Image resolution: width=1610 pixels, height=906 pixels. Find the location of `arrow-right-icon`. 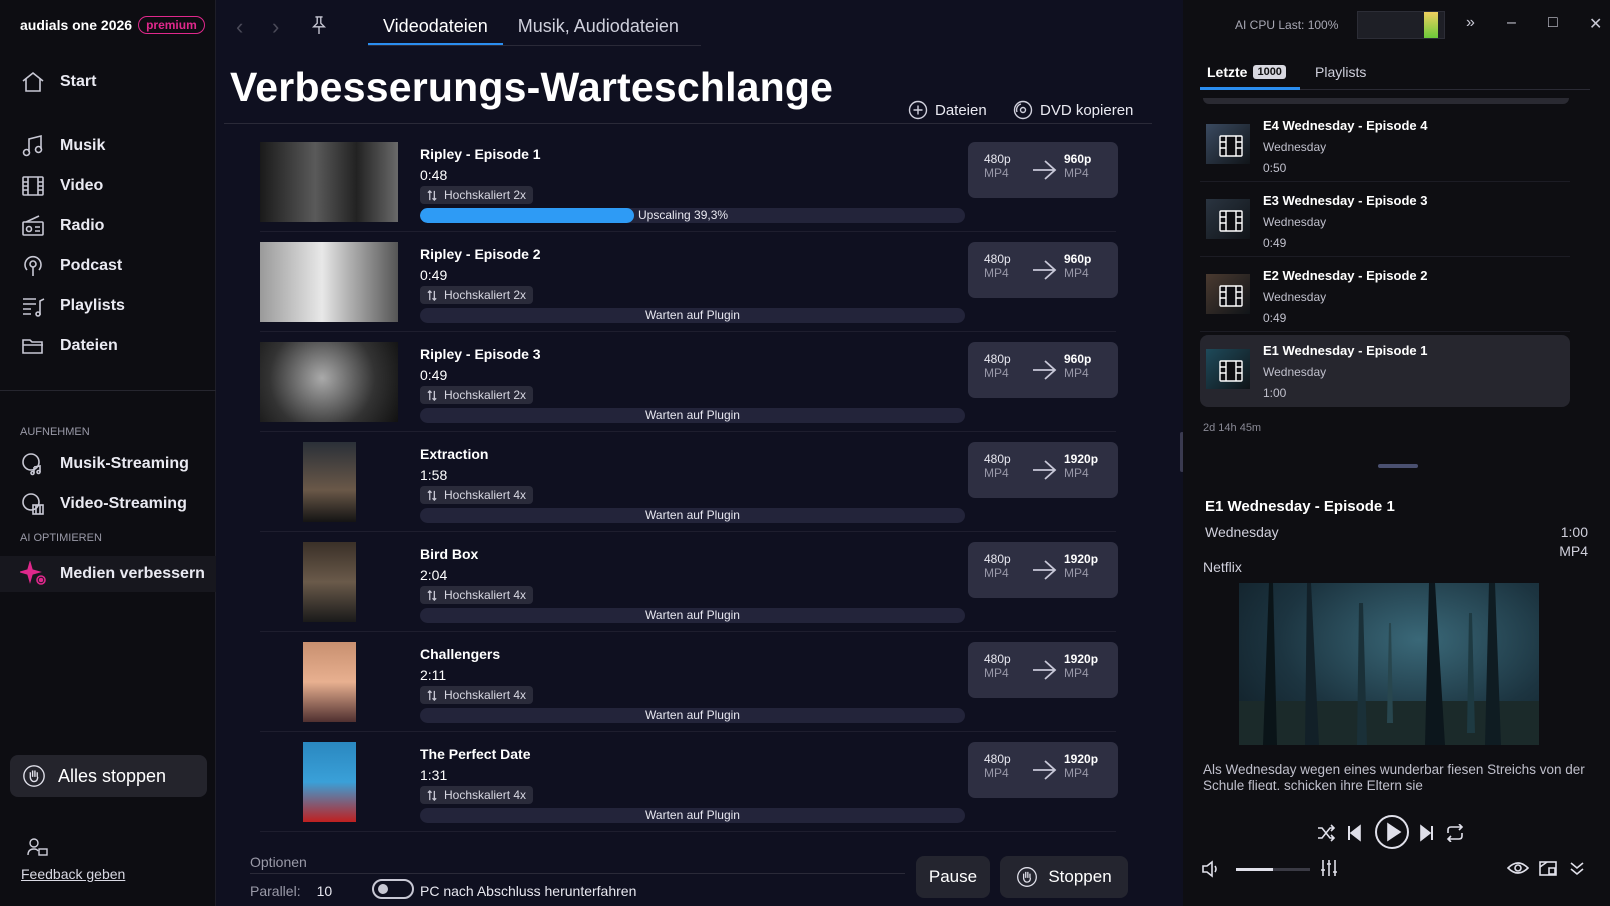

arrow-right-icon is located at coordinates (1045, 670).